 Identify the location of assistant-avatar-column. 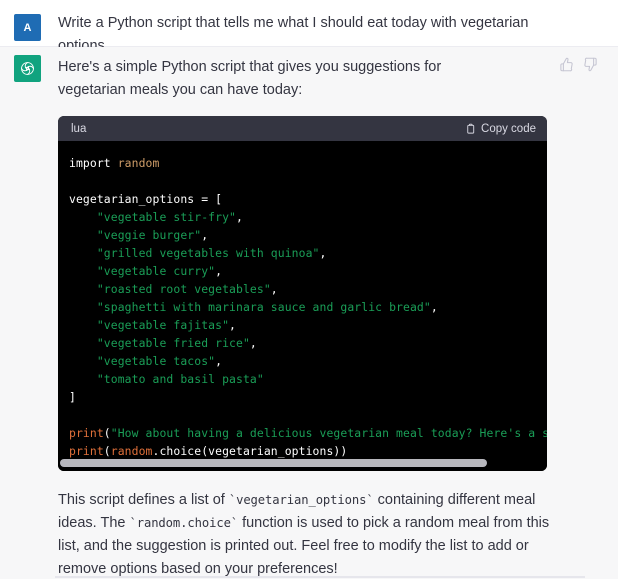
(29, 313).